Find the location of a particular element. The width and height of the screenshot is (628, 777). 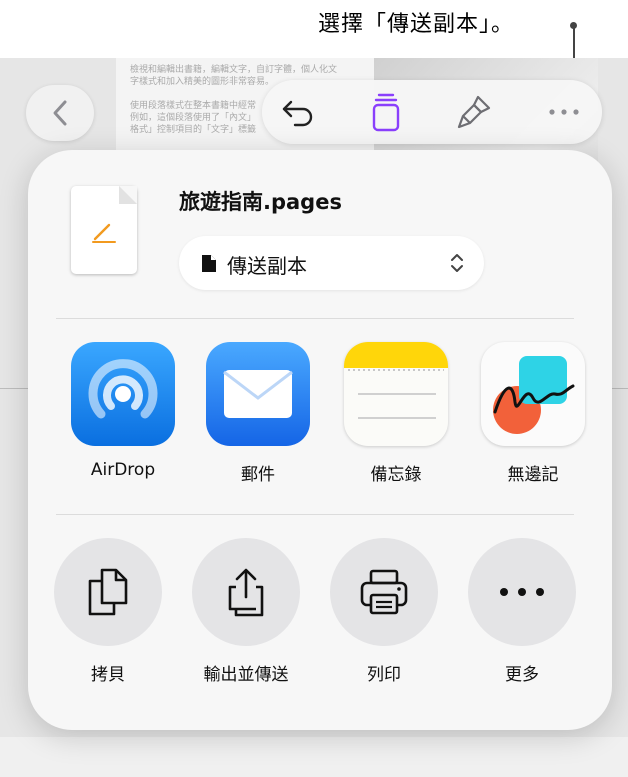

freeform-icon is located at coordinates (533, 394).